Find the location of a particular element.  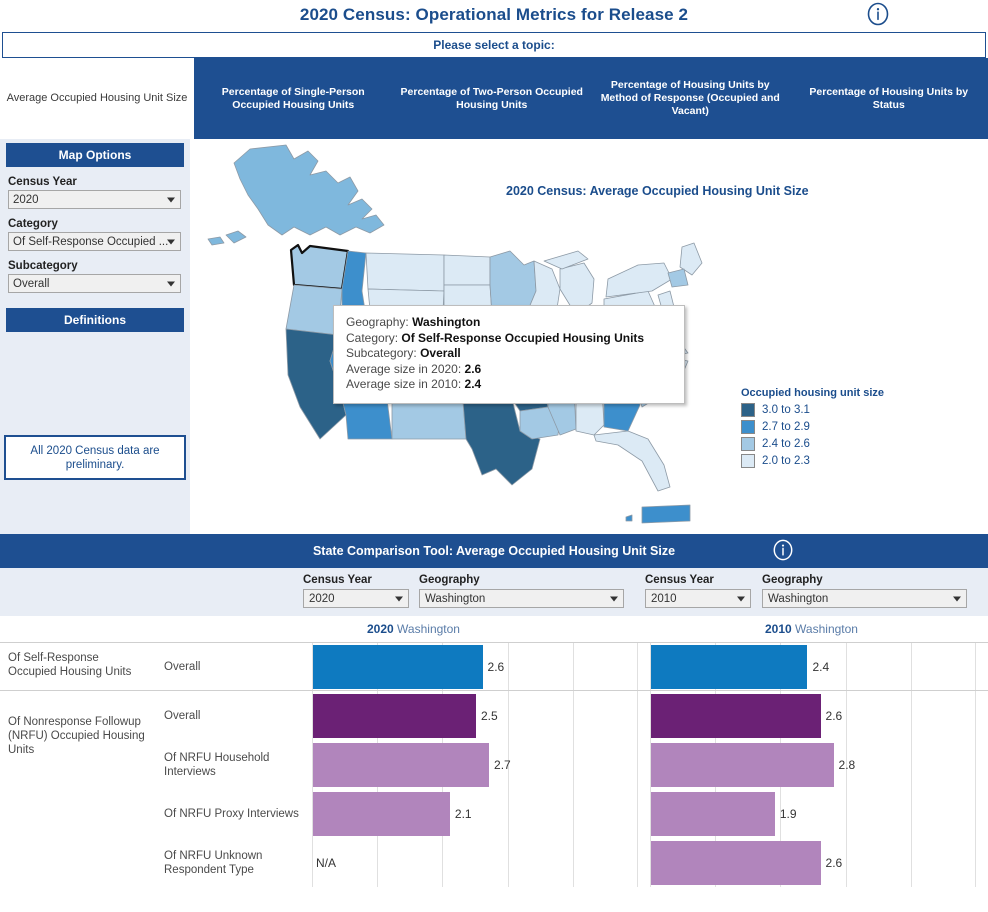

right-census-year-select: 2010 is located at coordinates (698, 598).